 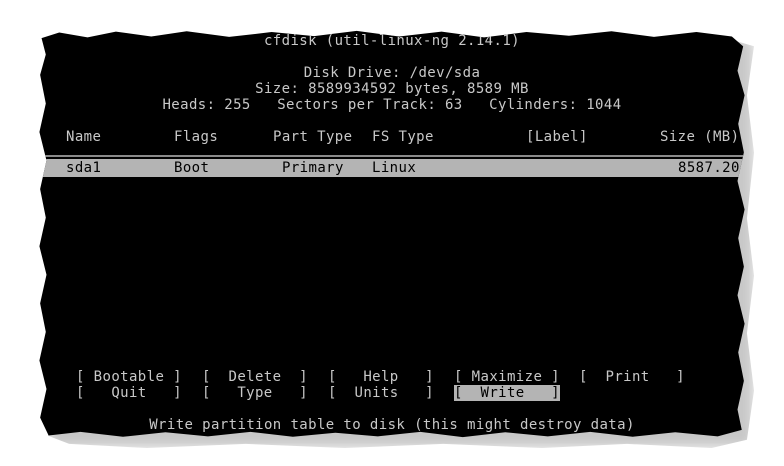 I want to click on write-button: [ Write ], so click(x=507, y=393).